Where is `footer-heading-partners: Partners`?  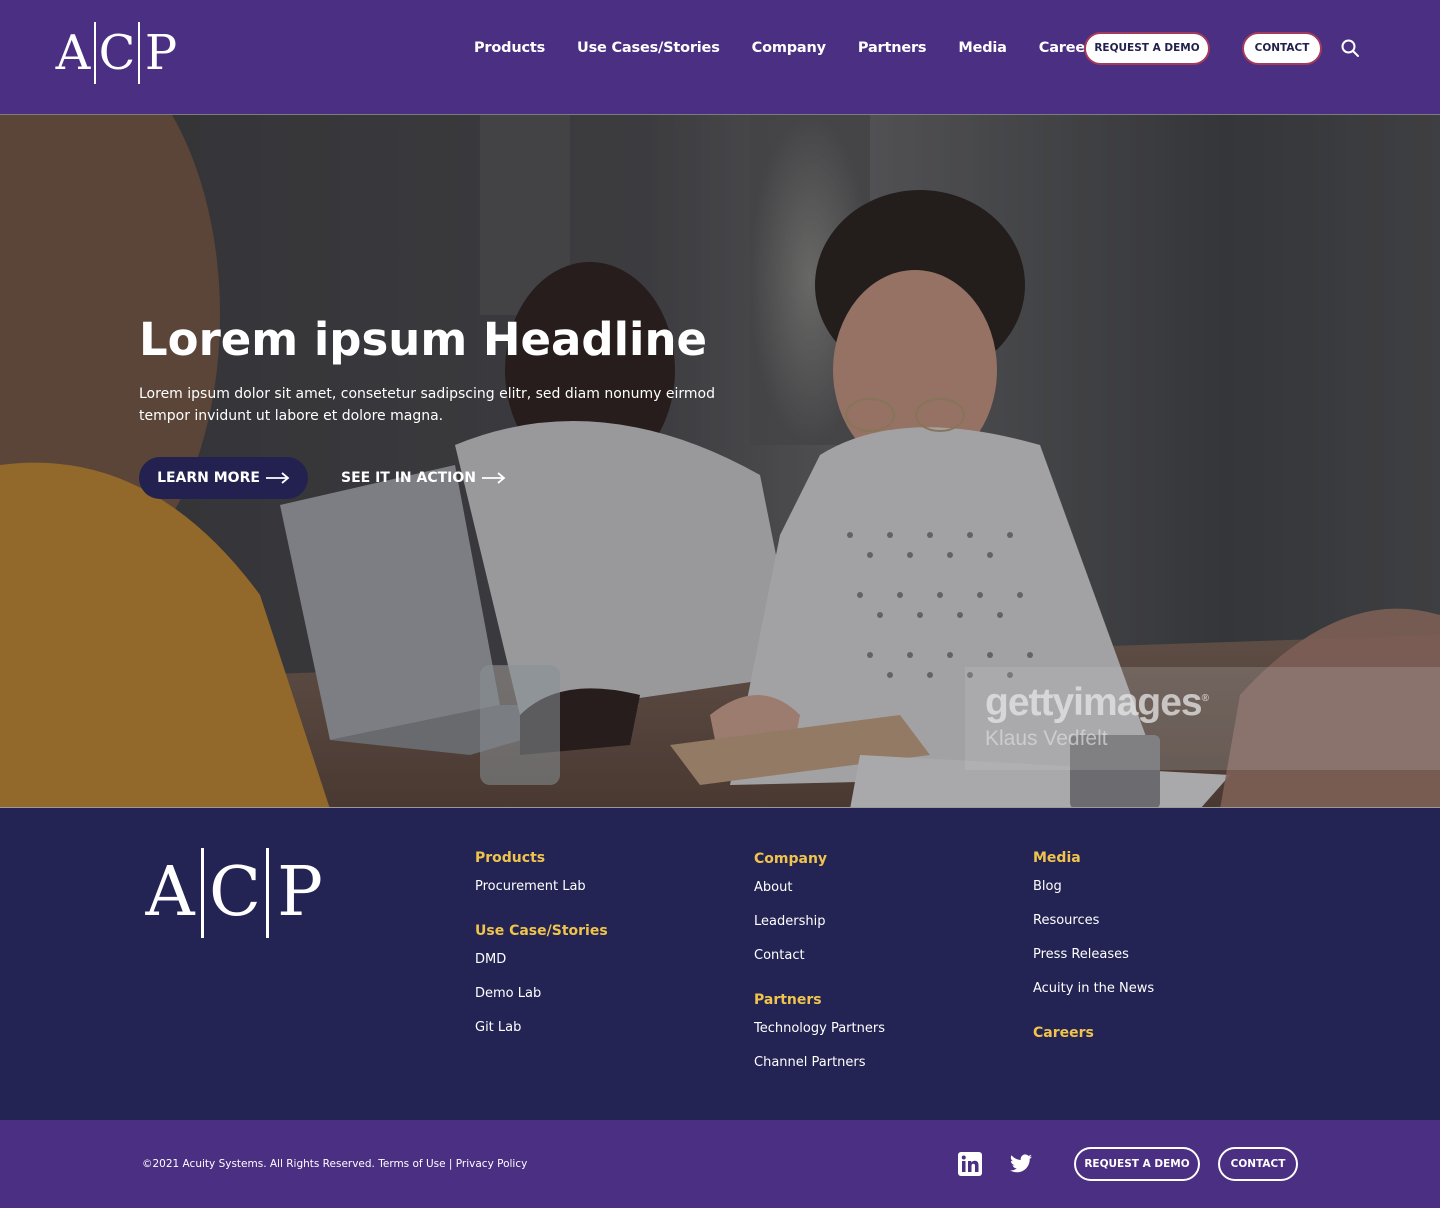
footer-heading-partners: Partners is located at coordinates (819, 1002).